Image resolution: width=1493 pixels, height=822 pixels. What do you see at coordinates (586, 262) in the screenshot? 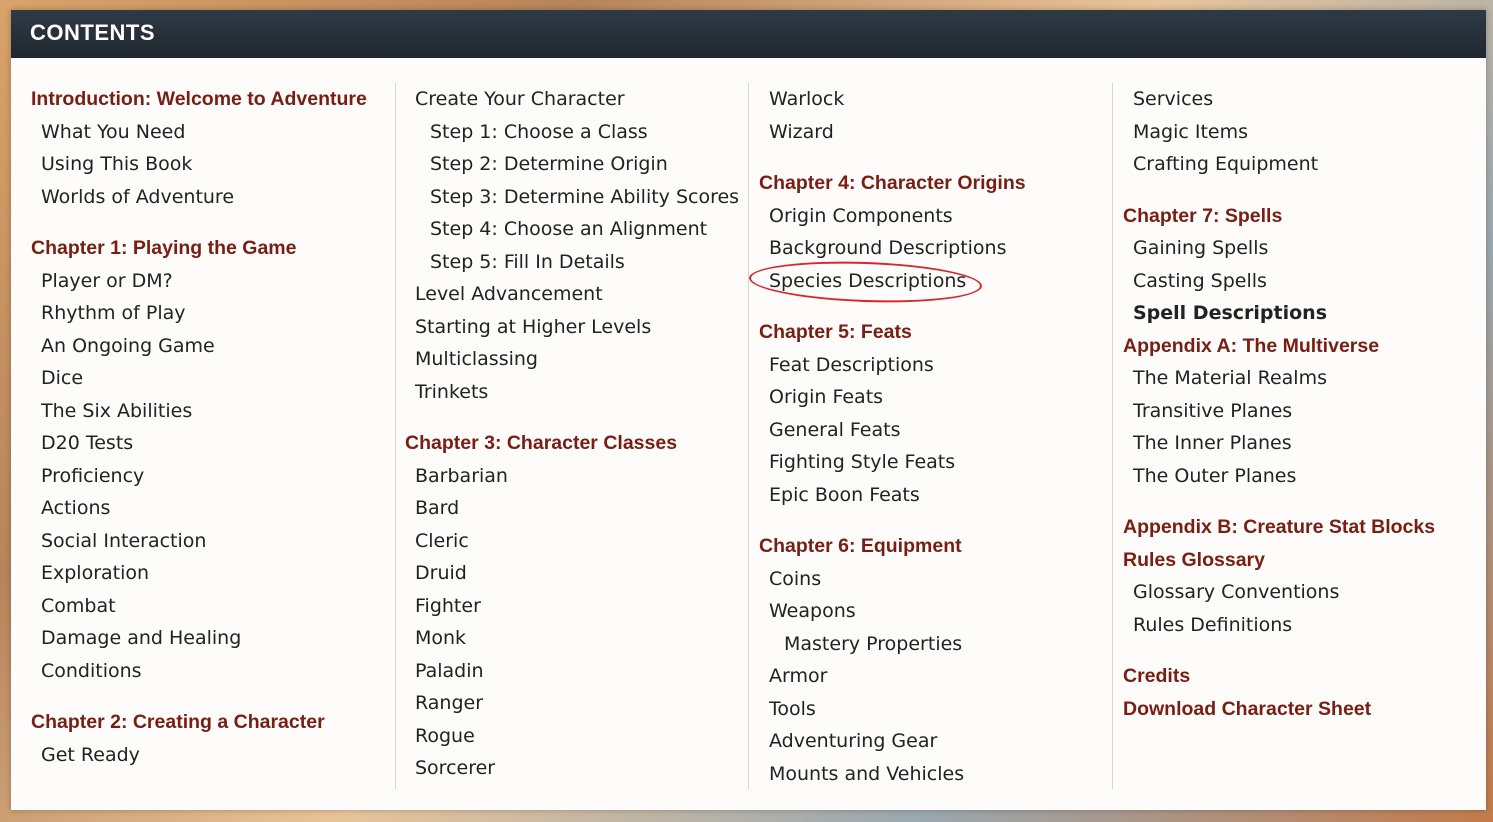
I see `toc-link-step-5-fill-in-details: Step 5: Fill In Details` at bounding box center [586, 262].